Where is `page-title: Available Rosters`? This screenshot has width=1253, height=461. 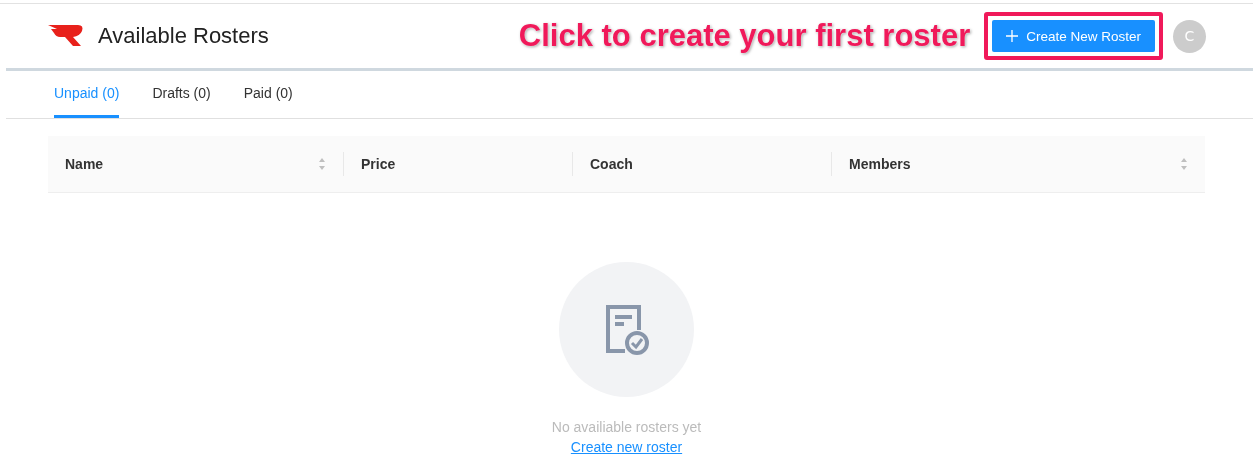 page-title: Available Rosters is located at coordinates (183, 36).